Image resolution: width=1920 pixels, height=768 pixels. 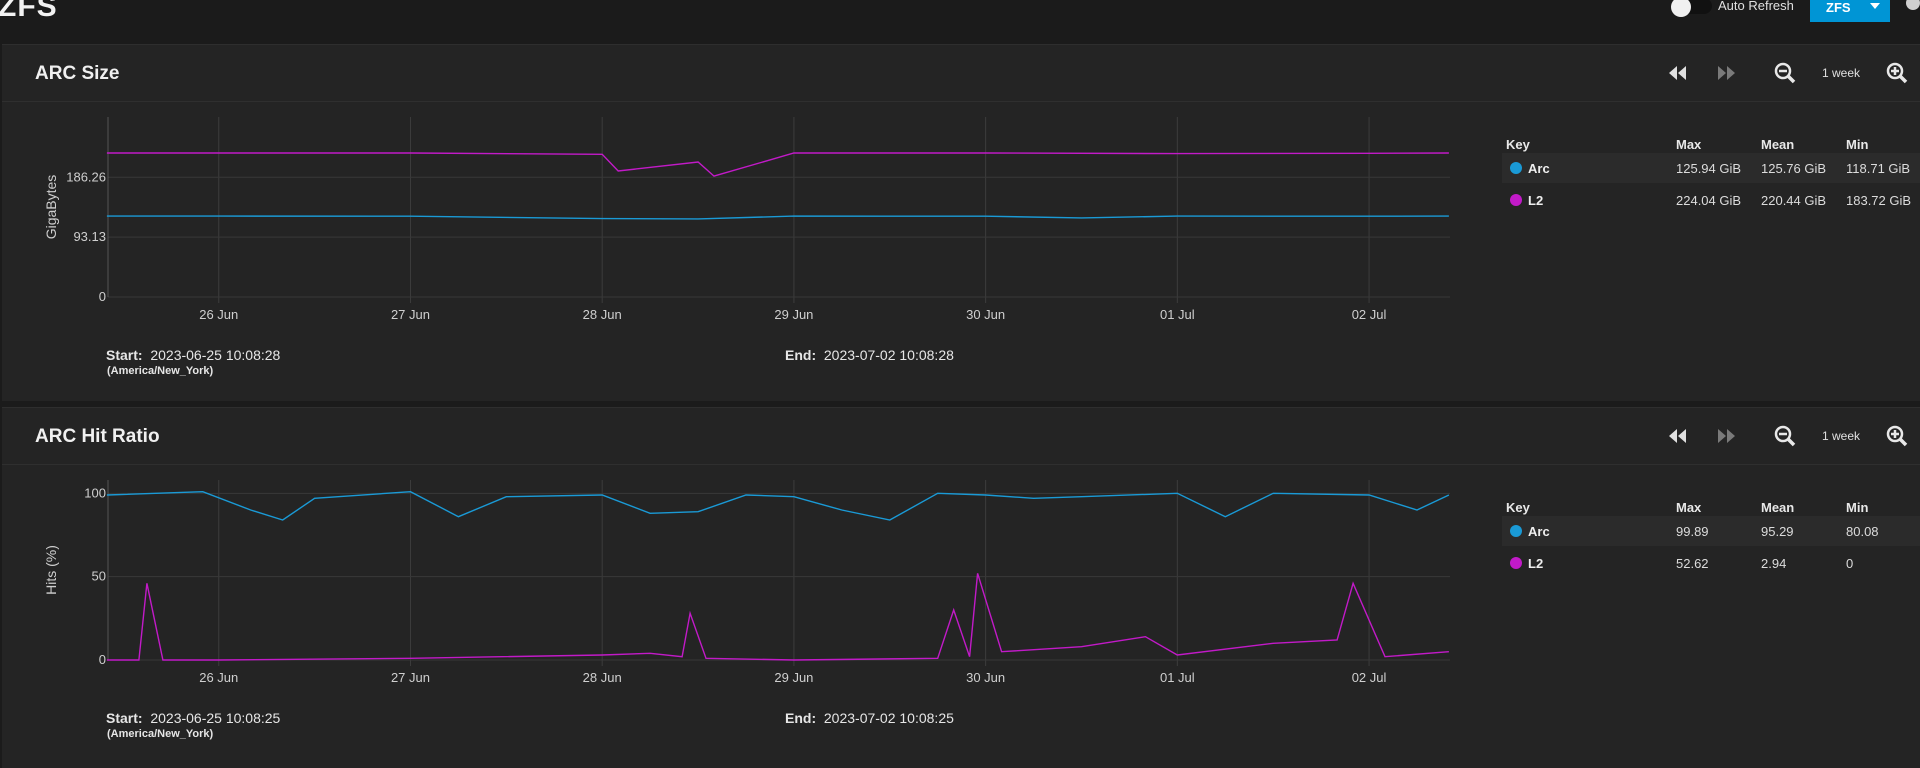 I want to click on auto-refresh-label: Auto Refresh, so click(x=1756, y=6).